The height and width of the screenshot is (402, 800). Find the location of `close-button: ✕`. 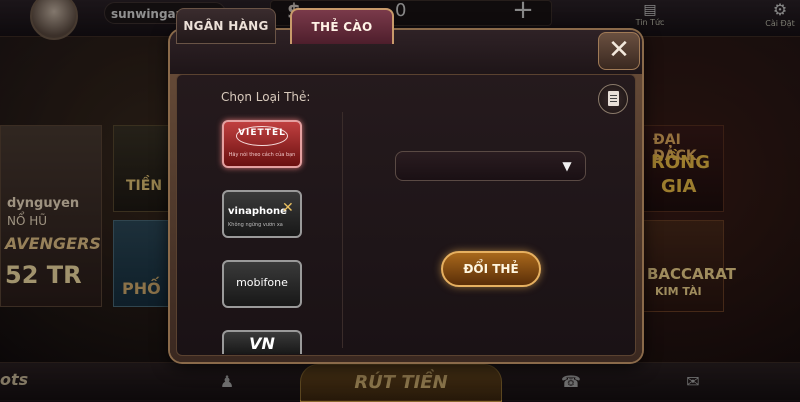

close-button: ✕ is located at coordinates (619, 51).